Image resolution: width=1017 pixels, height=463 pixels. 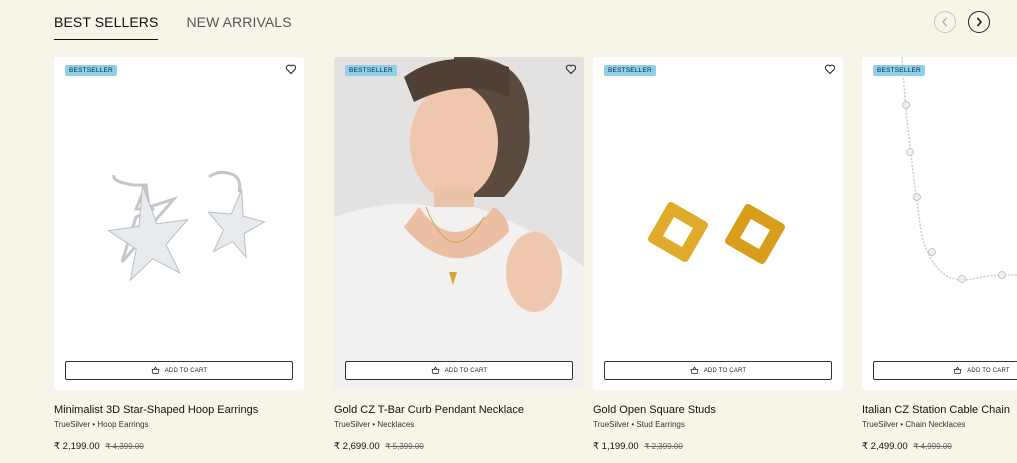 What do you see at coordinates (238, 19) in the screenshot?
I see `tab-new-arrivals: NEW ARRIVALS` at bounding box center [238, 19].